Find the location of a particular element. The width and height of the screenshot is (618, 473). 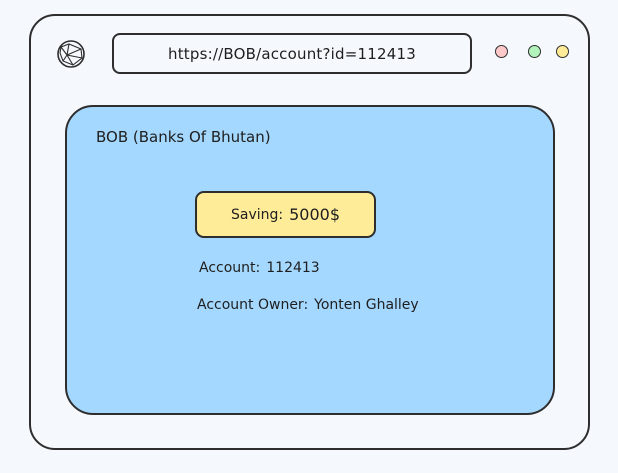

saving-balance-box: Saving: 5000$ is located at coordinates (285, 214).